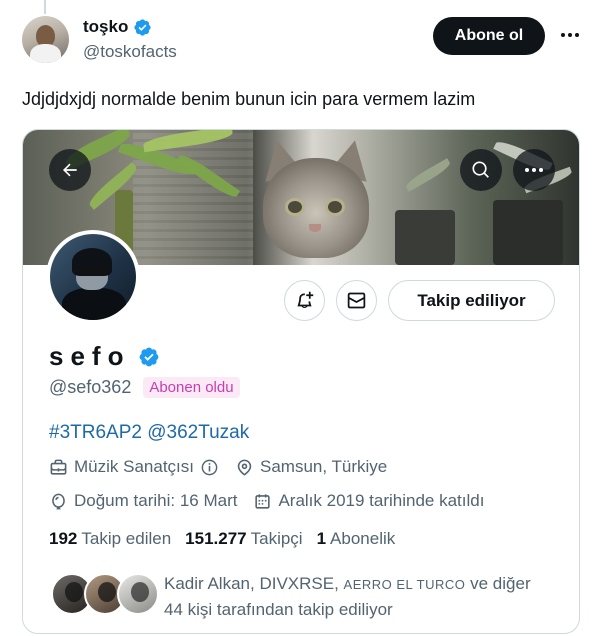 The image size is (600, 636). Describe the element at coordinates (381, 500) in the screenshot. I see `joined-text: Aralık 2019 tarihinde katıldı` at that location.